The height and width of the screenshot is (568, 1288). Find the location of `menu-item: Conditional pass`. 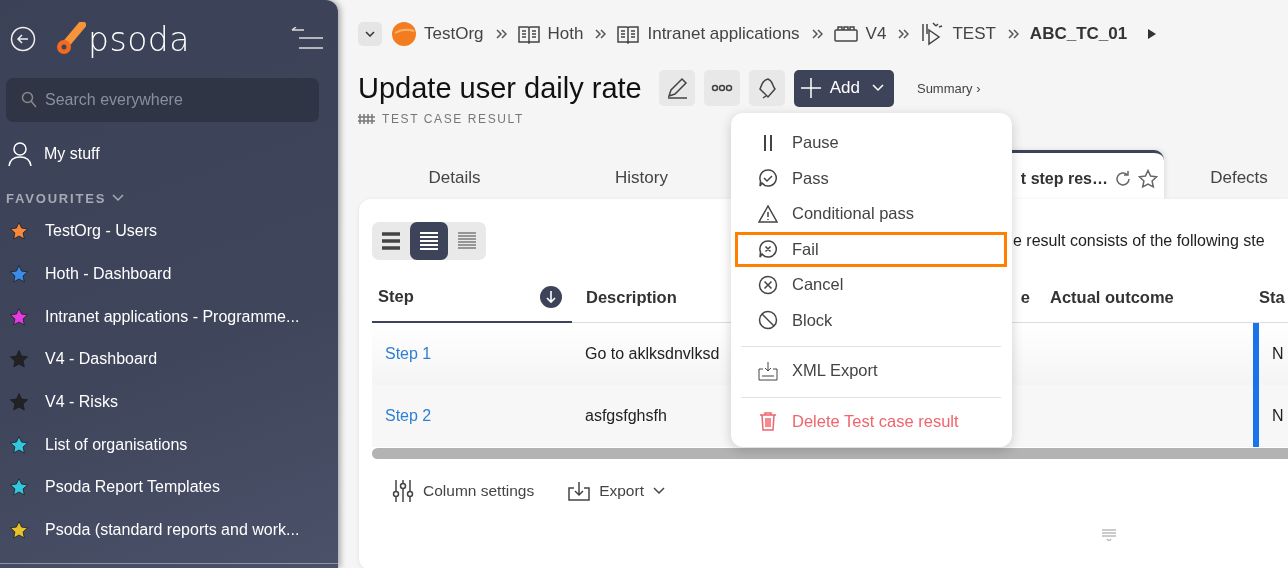

menu-item: Conditional pass is located at coordinates (871, 214).